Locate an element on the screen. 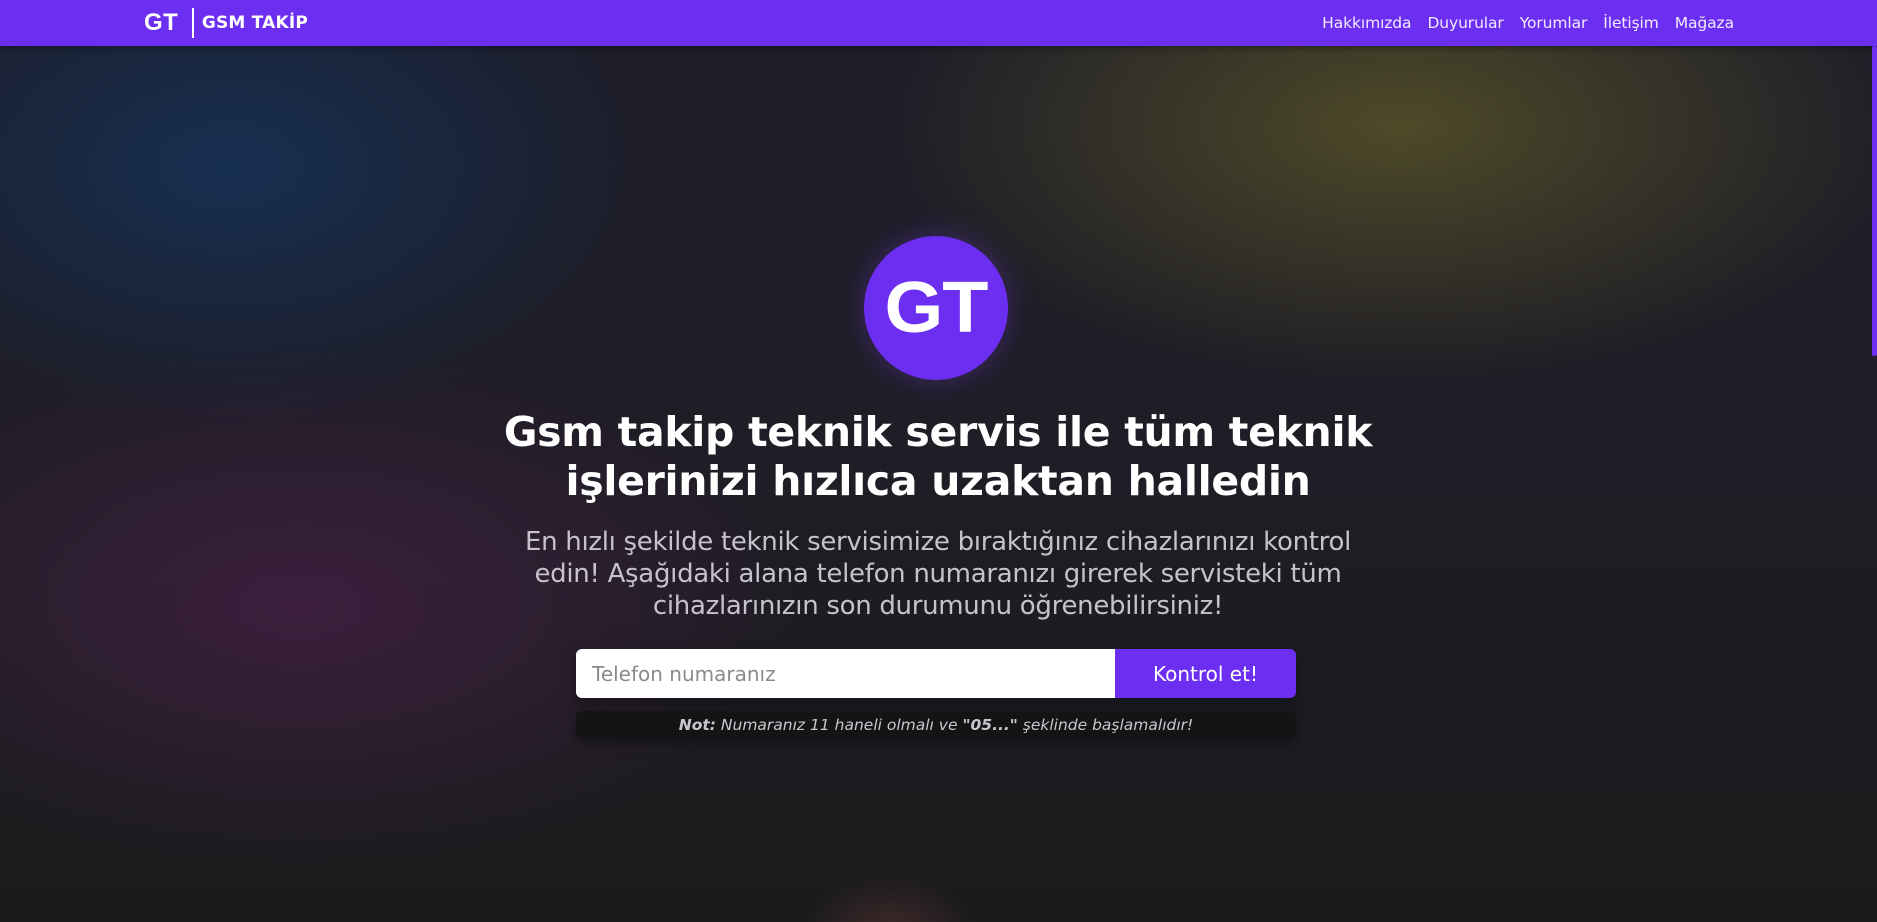  nav-link-store: Mağaza is located at coordinates (1704, 23).